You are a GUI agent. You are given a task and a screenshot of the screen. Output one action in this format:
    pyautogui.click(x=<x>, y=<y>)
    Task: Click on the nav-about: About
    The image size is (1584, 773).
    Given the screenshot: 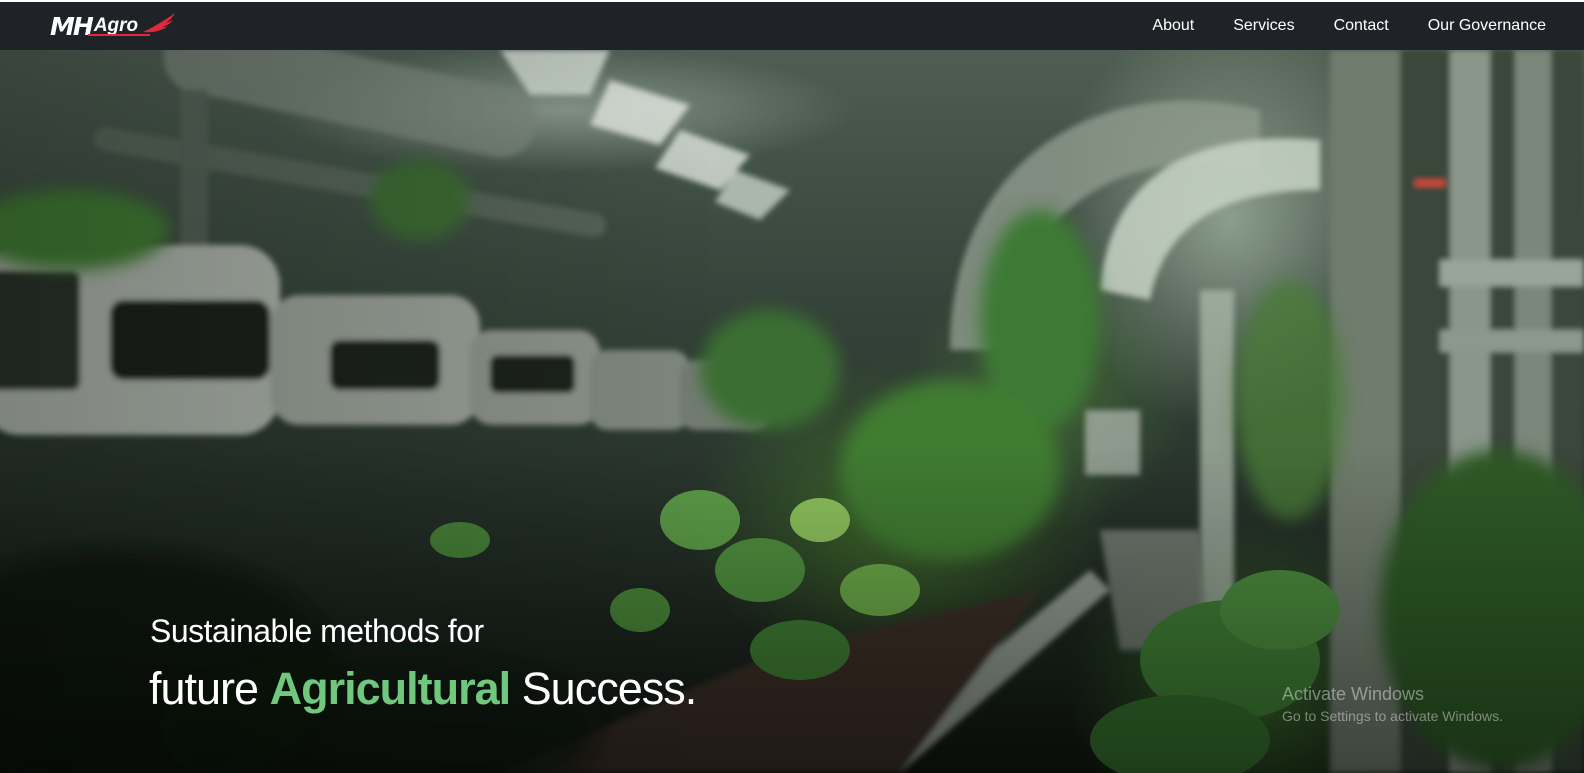 What is the action you would take?
    pyautogui.click(x=1173, y=26)
    